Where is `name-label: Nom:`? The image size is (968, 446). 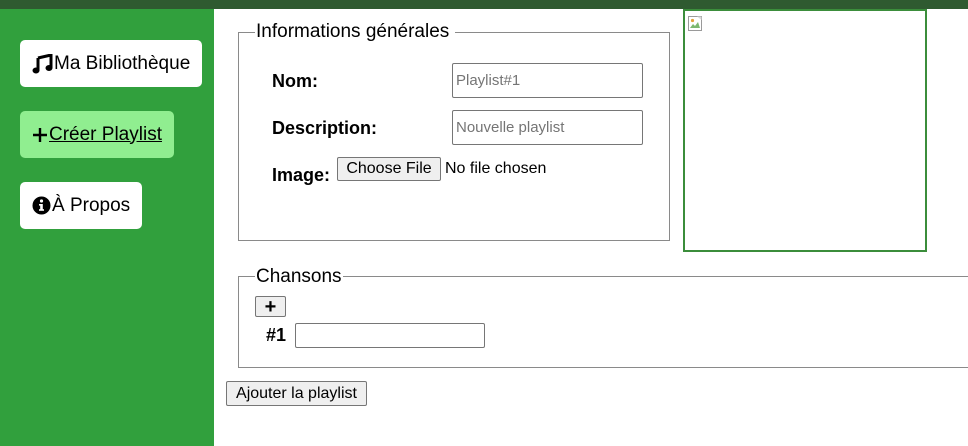
name-label: Nom: is located at coordinates (295, 81).